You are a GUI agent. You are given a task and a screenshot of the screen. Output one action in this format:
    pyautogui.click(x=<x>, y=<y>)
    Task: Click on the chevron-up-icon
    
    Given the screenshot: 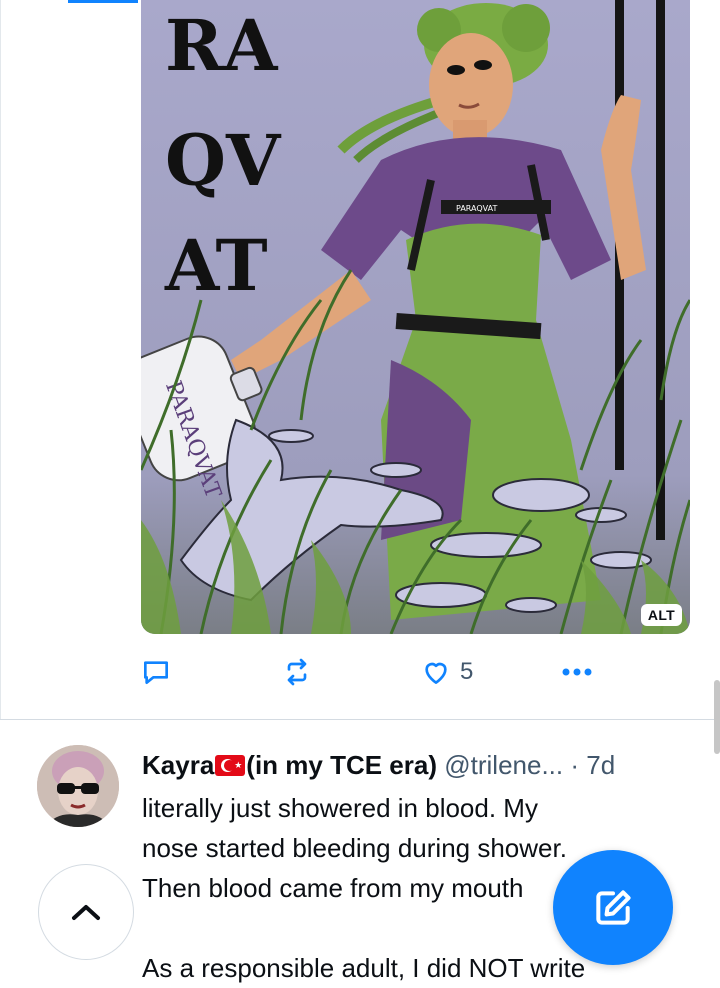 What is the action you would take?
    pyautogui.click(x=86, y=912)
    